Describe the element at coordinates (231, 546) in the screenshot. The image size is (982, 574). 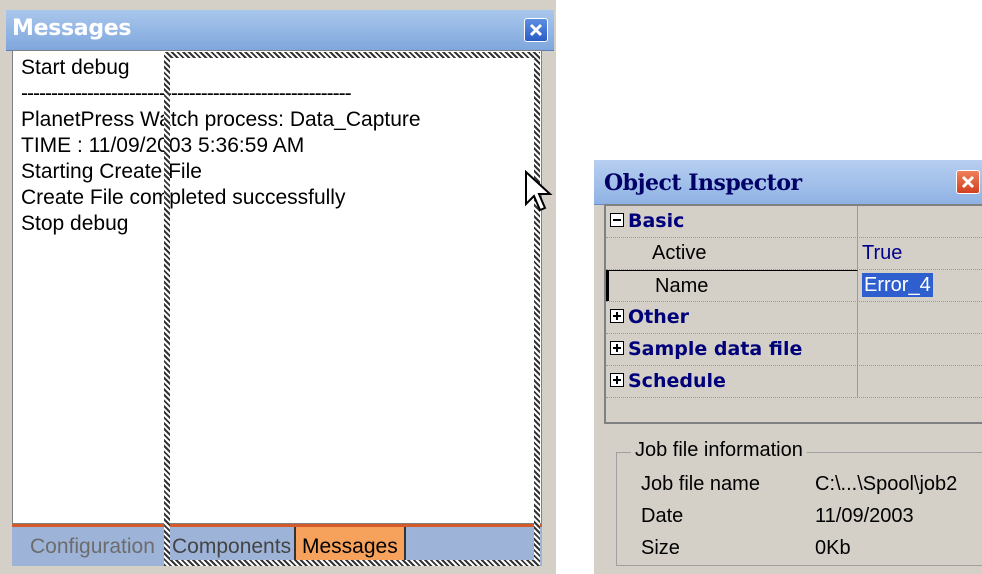
I see `tab-components: Components` at that location.